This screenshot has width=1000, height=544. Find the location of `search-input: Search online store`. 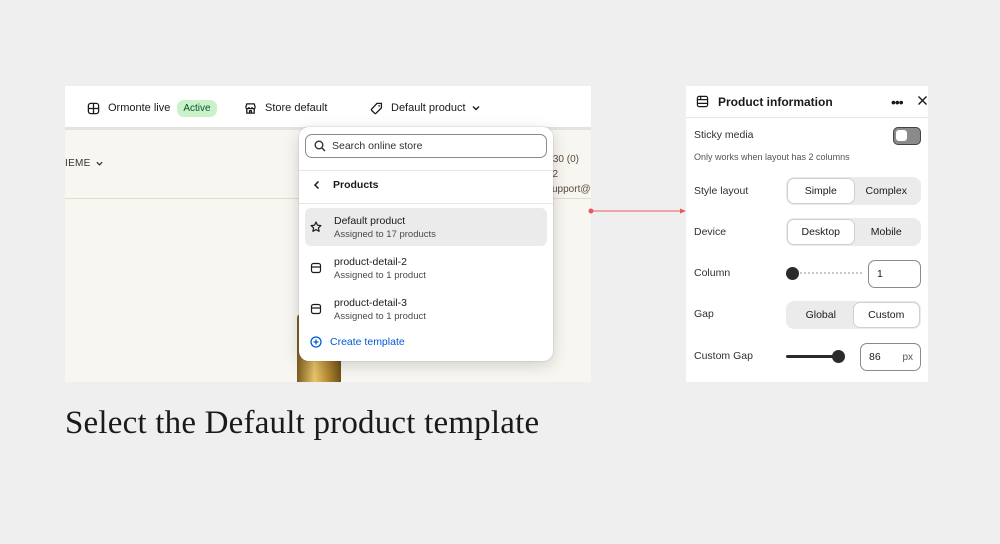

search-input: Search online store is located at coordinates (426, 146).